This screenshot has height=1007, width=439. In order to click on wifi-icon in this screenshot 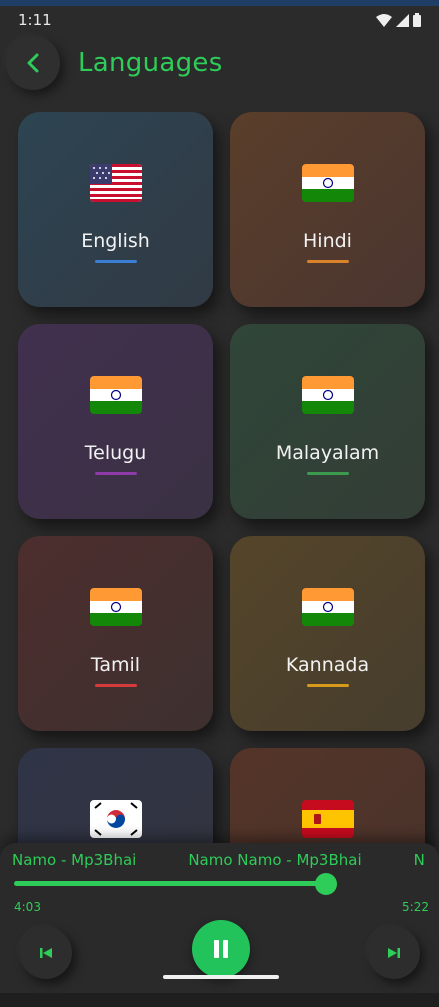, I will do `click(384, 20)`.